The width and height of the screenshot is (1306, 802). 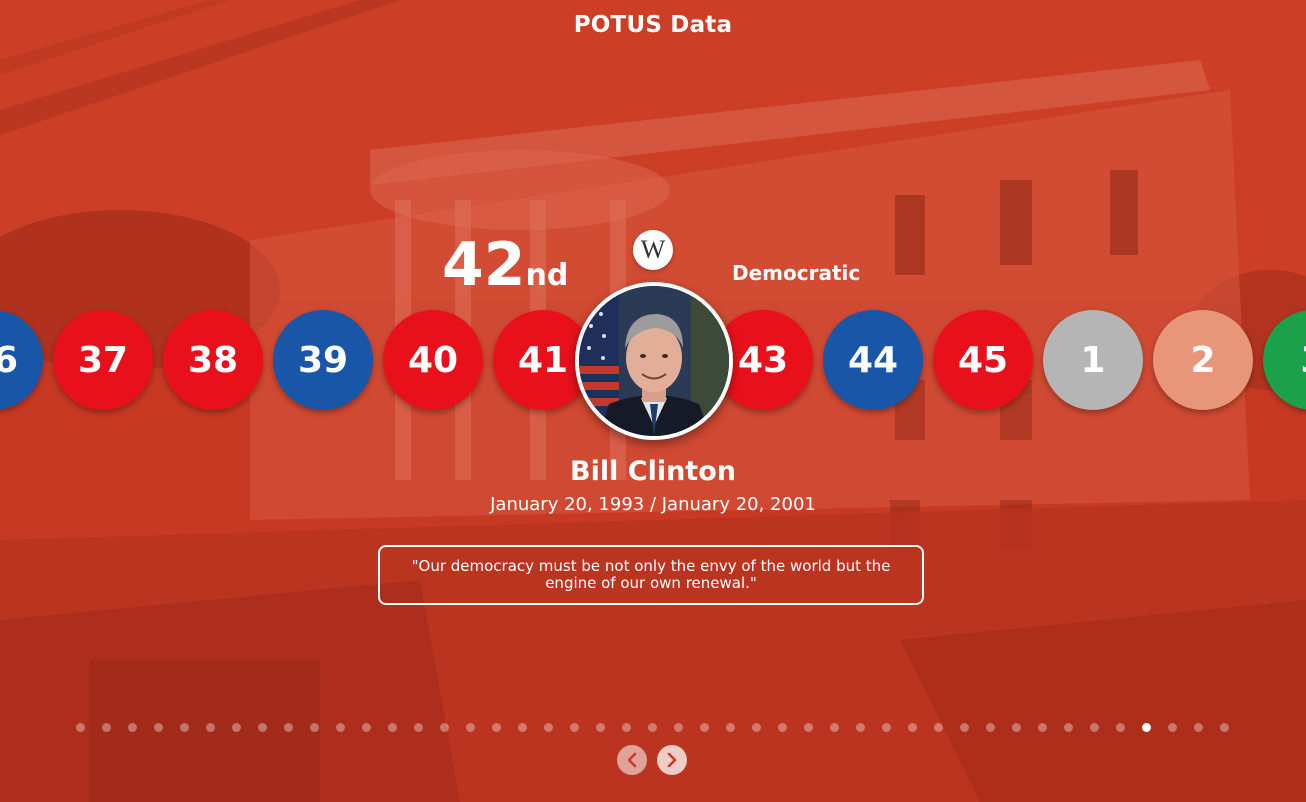 What do you see at coordinates (547, 275) in the screenshot?
I see `ordinal-suffix: nd` at bounding box center [547, 275].